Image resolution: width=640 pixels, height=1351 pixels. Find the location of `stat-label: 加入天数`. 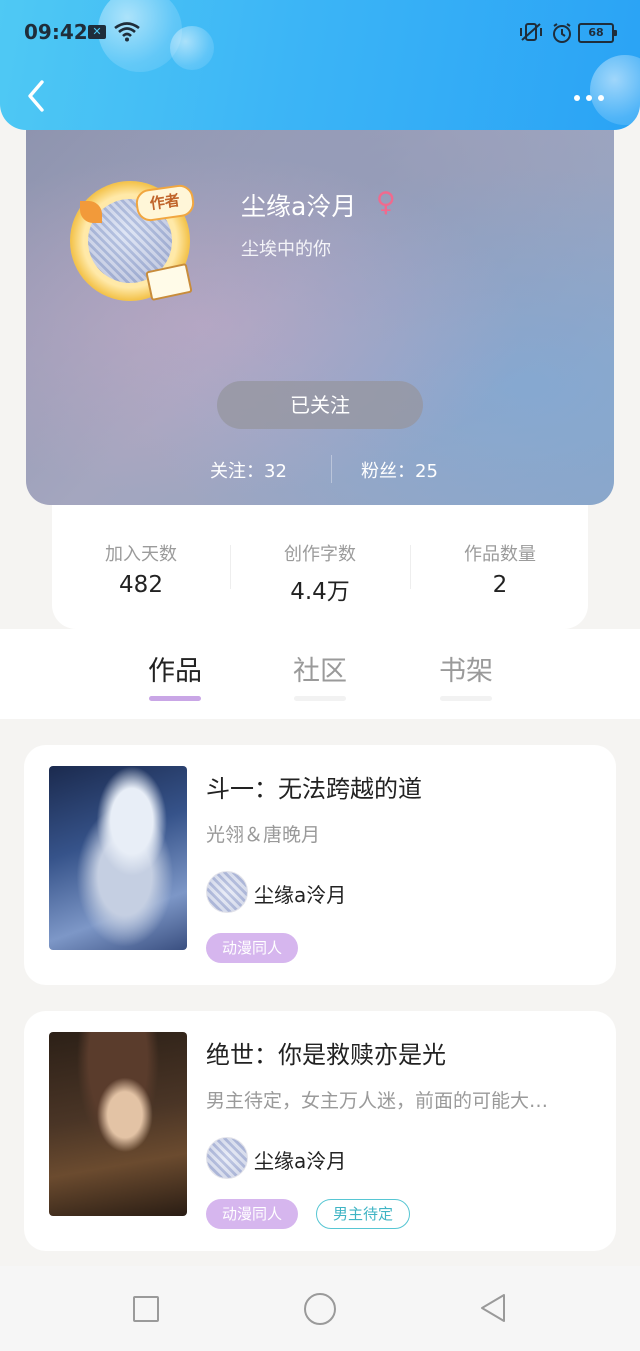

stat-label: 加入天数 is located at coordinates (141, 554).